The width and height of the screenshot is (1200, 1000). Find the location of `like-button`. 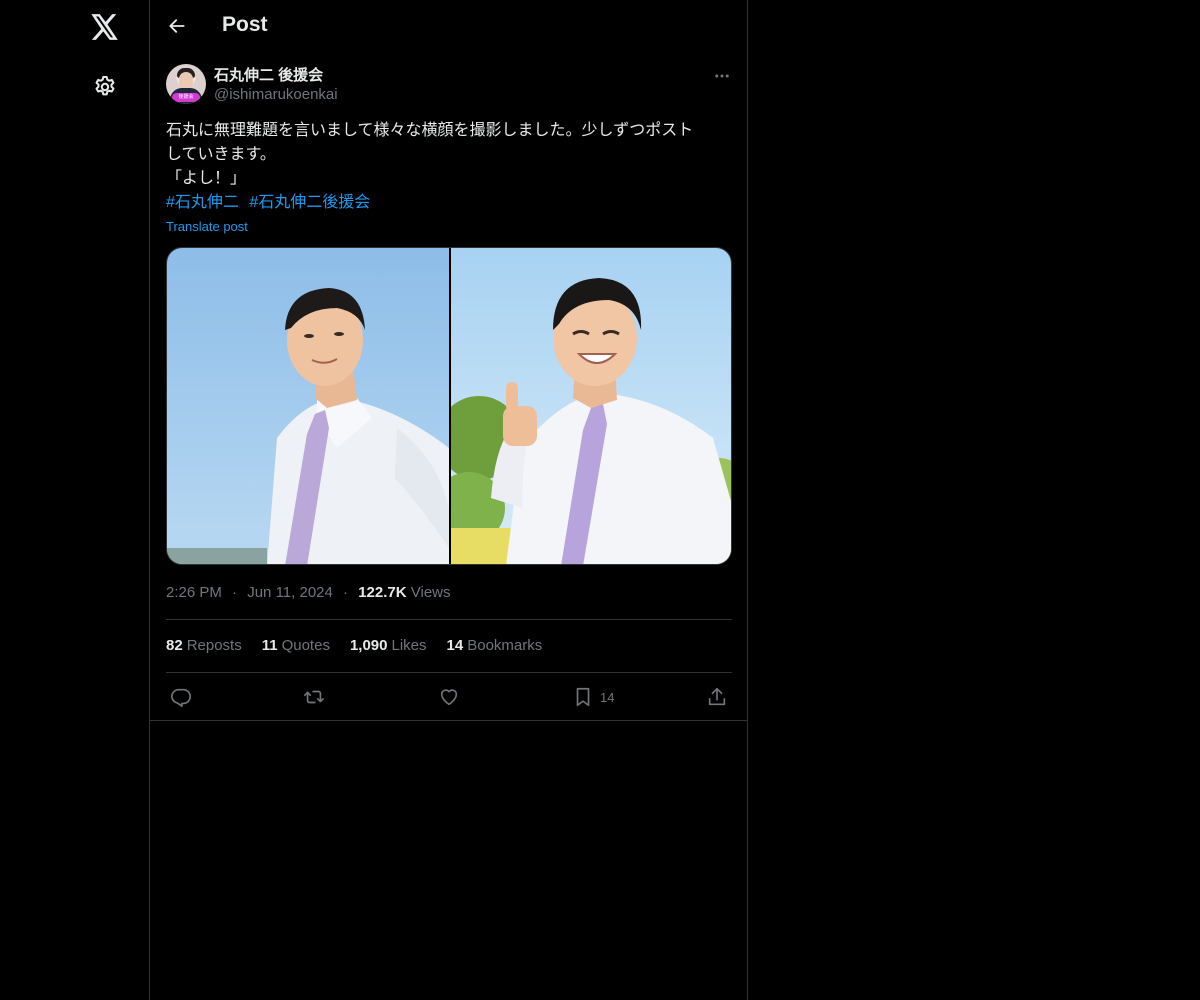

like-button is located at coordinates (449, 697).